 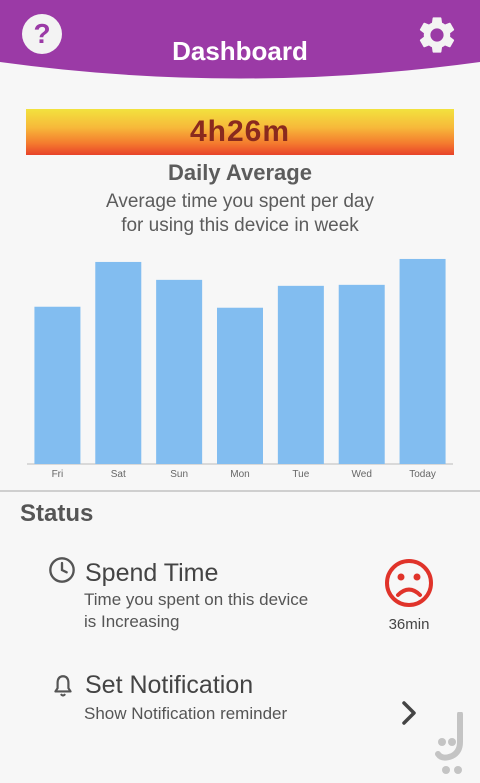 What do you see at coordinates (62, 570) in the screenshot?
I see `clock-icon` at bounding box center [62, 570].